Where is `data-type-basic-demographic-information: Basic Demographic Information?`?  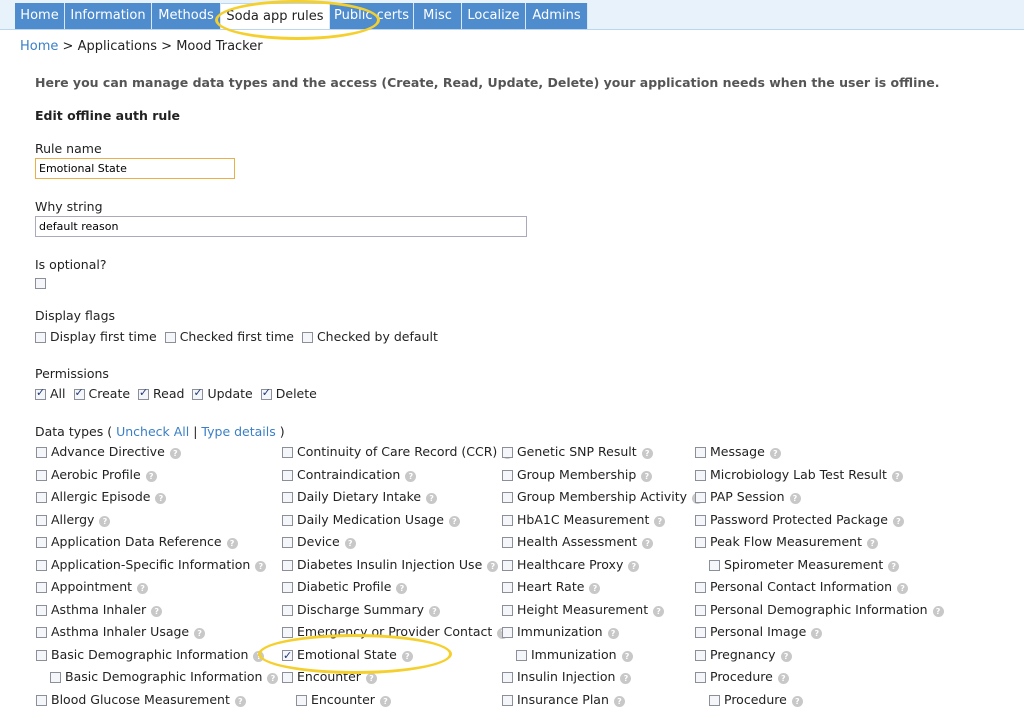
data-type-basic-demographic-information: Basic Demographic Information? is located at coordinates (150, 655).